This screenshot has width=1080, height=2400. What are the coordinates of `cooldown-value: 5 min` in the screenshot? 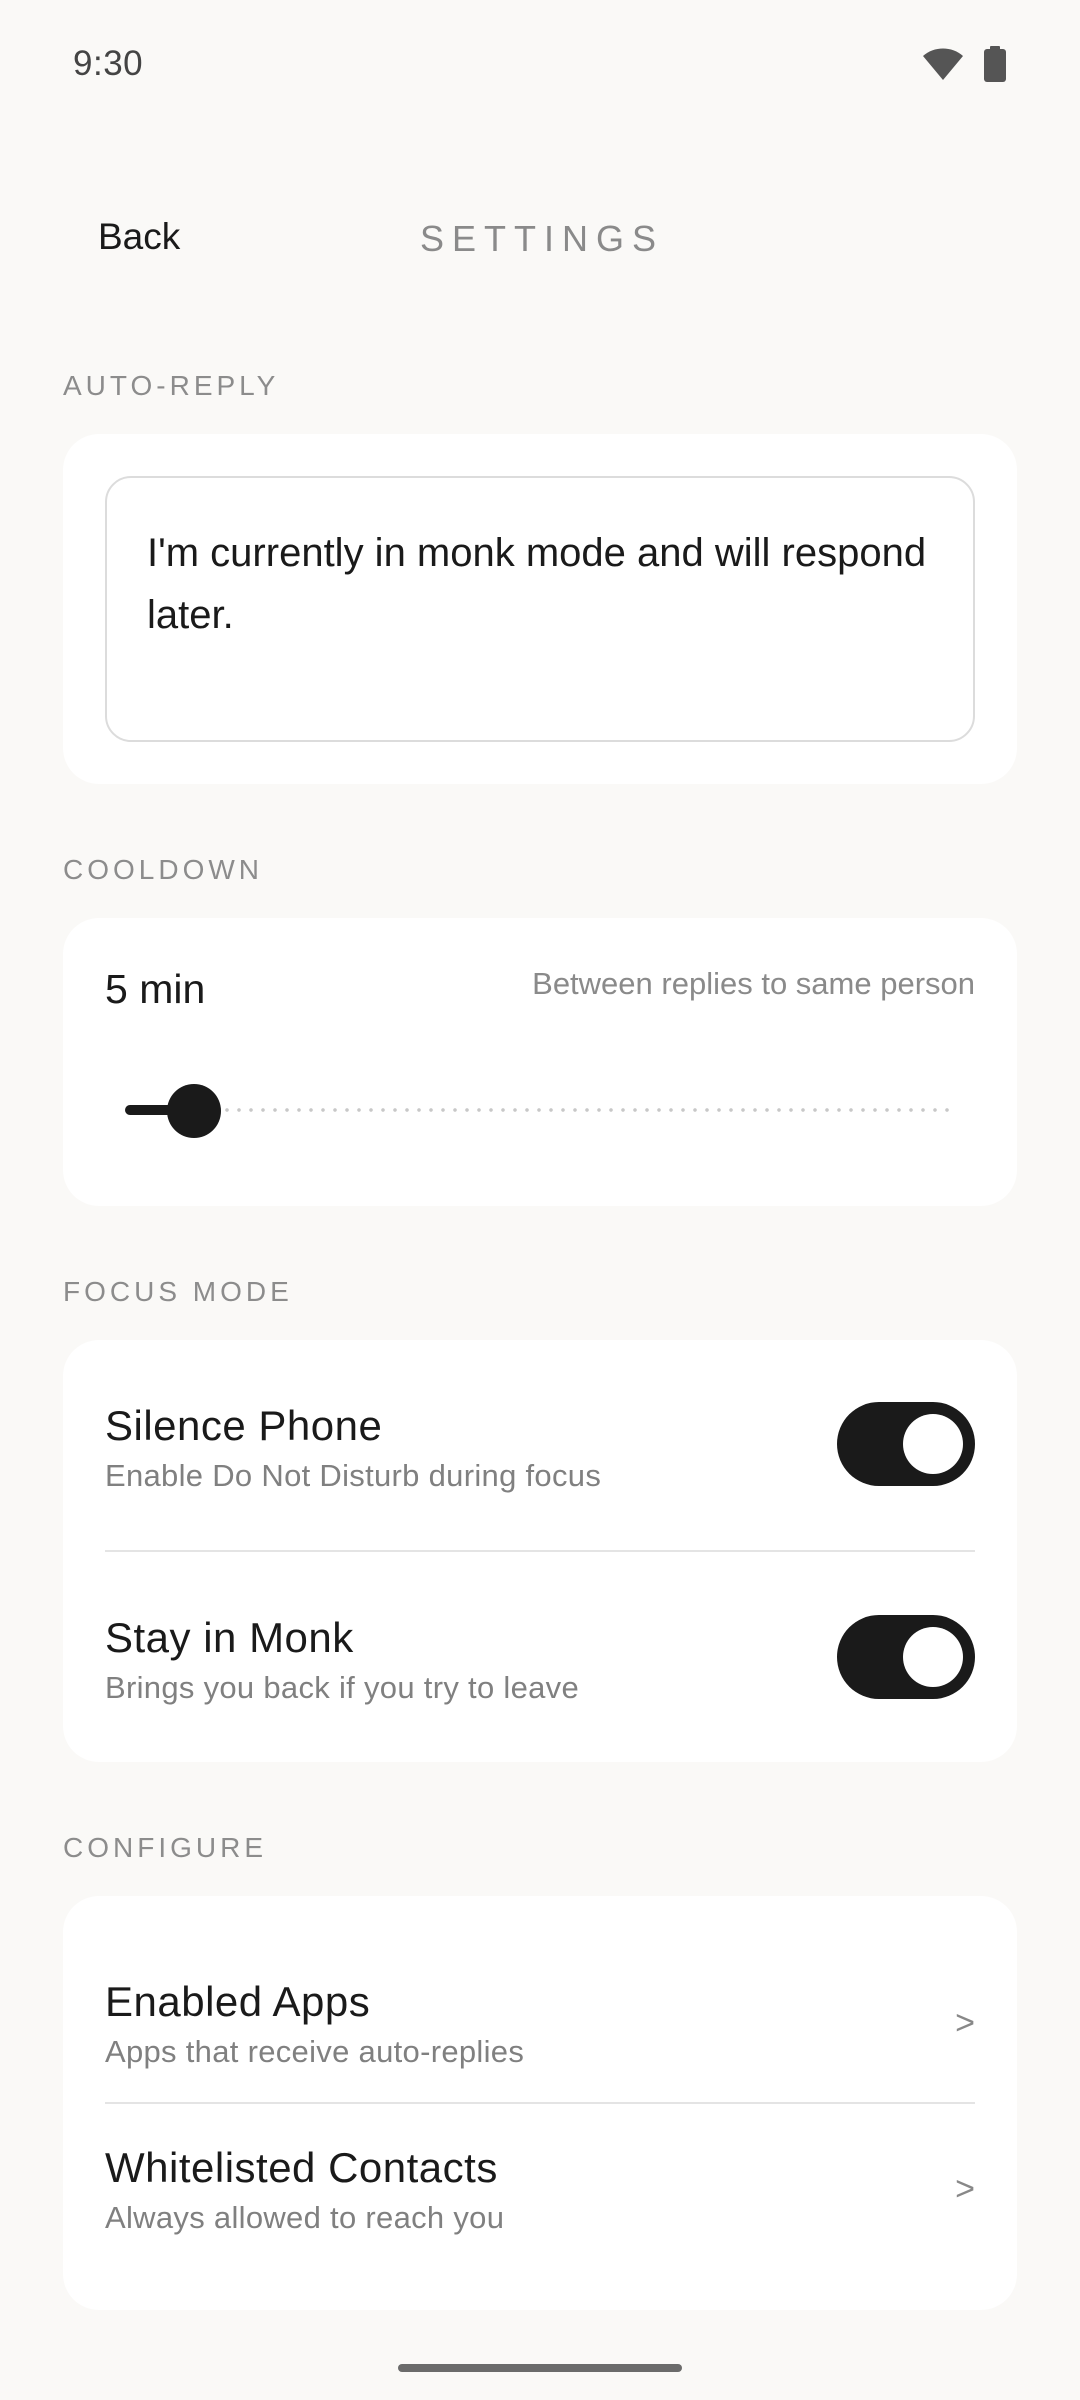 It's located at (155, 989).